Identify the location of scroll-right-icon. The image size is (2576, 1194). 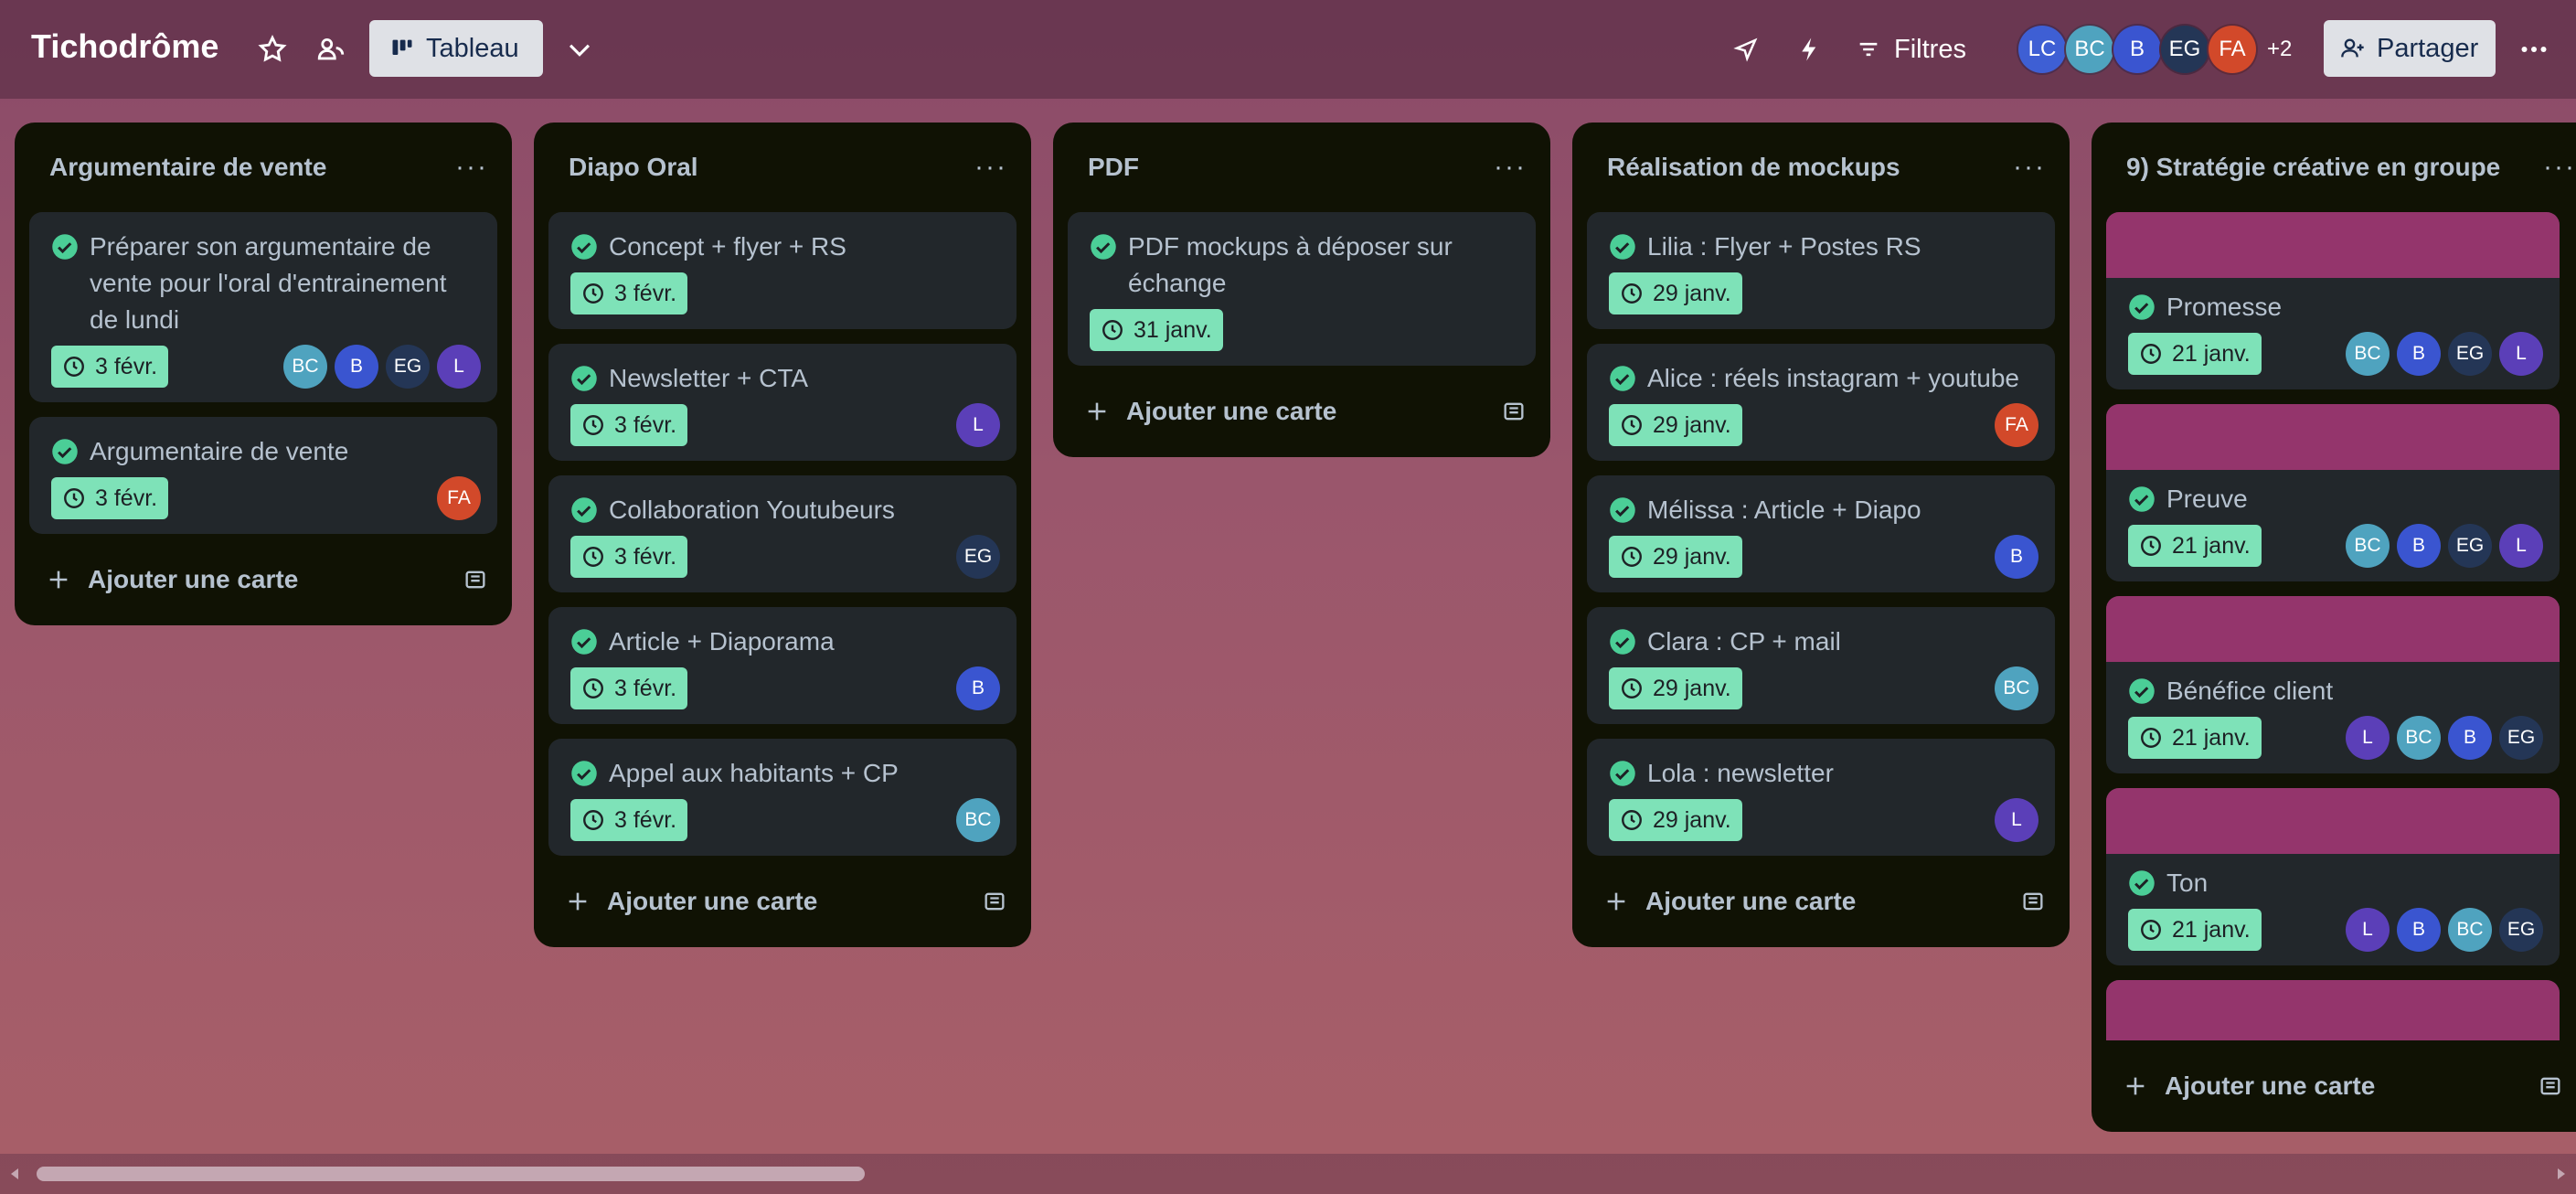
(2562, 1174).